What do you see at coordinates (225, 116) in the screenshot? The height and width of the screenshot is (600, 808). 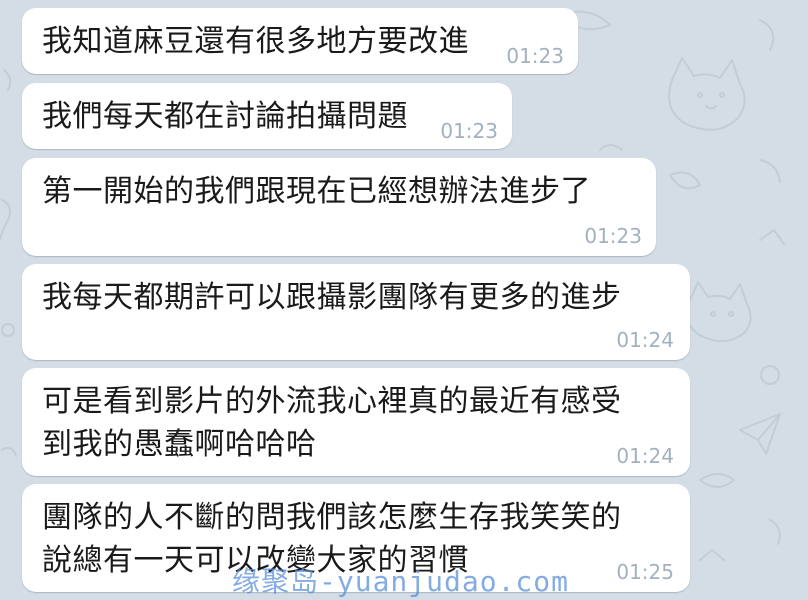 I see `message-text: 我們每天都在討論拍攝問題` at bounding box center [225, 116].